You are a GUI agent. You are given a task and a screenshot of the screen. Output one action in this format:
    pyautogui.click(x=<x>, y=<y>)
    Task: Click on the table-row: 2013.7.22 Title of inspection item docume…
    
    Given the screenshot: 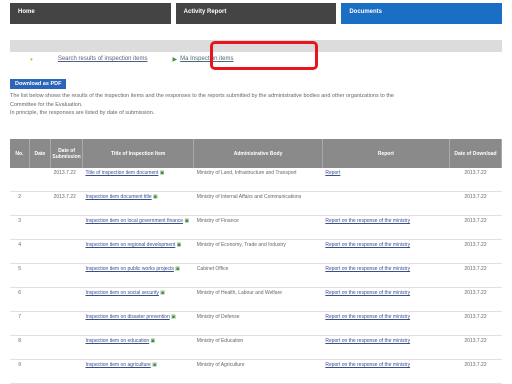 What is the action you would take?
    pyautogui.click(x=256, y=180)
    